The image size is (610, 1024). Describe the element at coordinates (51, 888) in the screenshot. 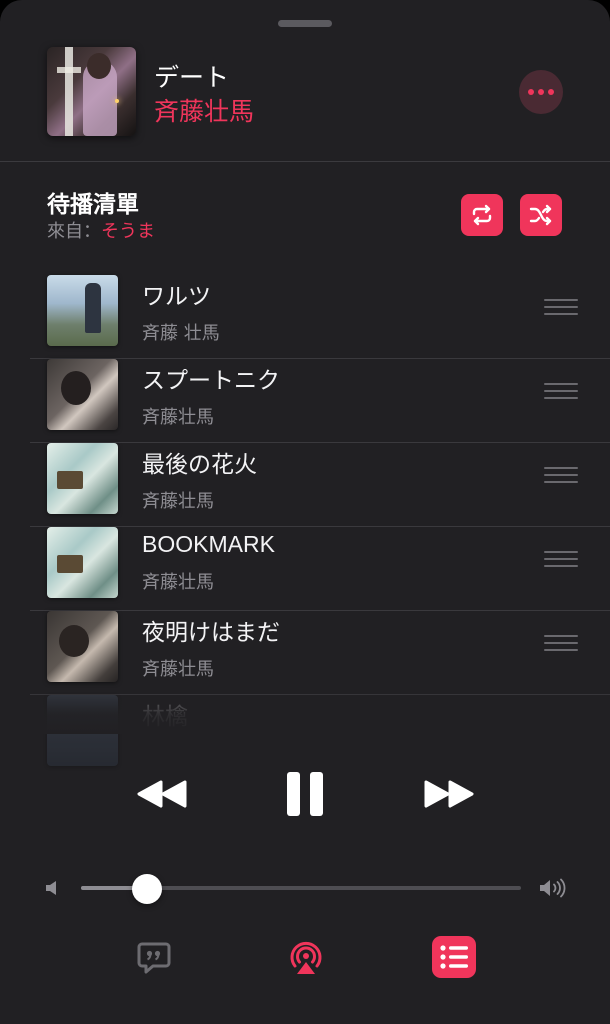

I see `volume-low-icon` at that location.